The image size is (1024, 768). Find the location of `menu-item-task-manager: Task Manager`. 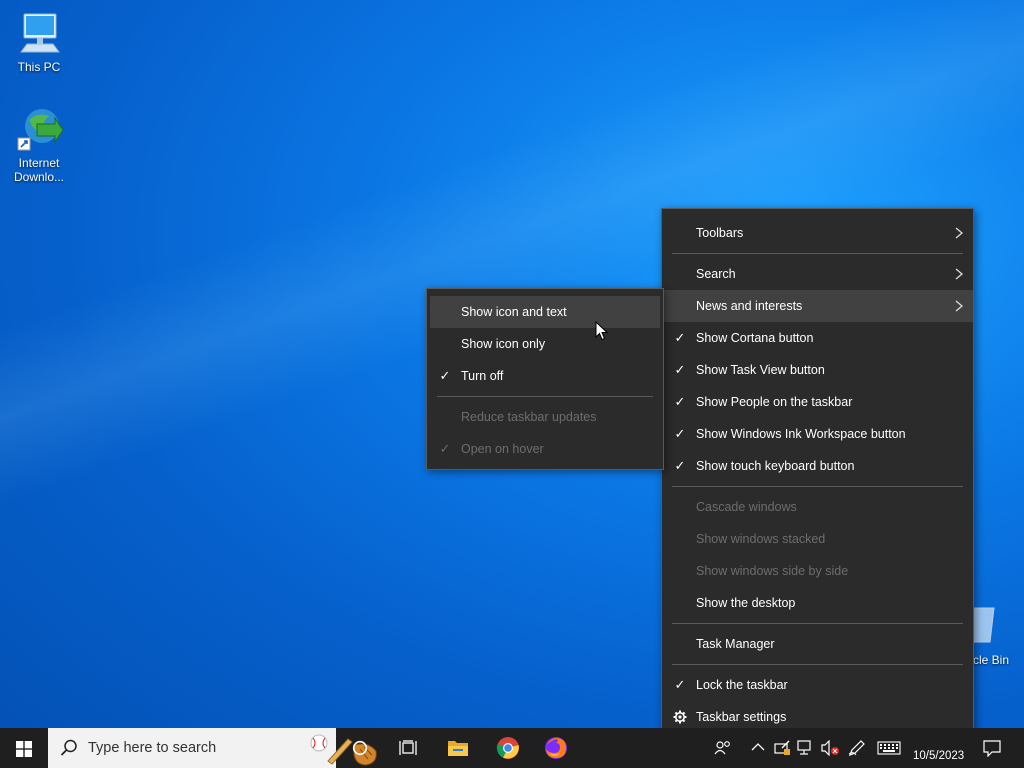

menu-item-task-manager: Task Manager is located at coordinates (817, 644).